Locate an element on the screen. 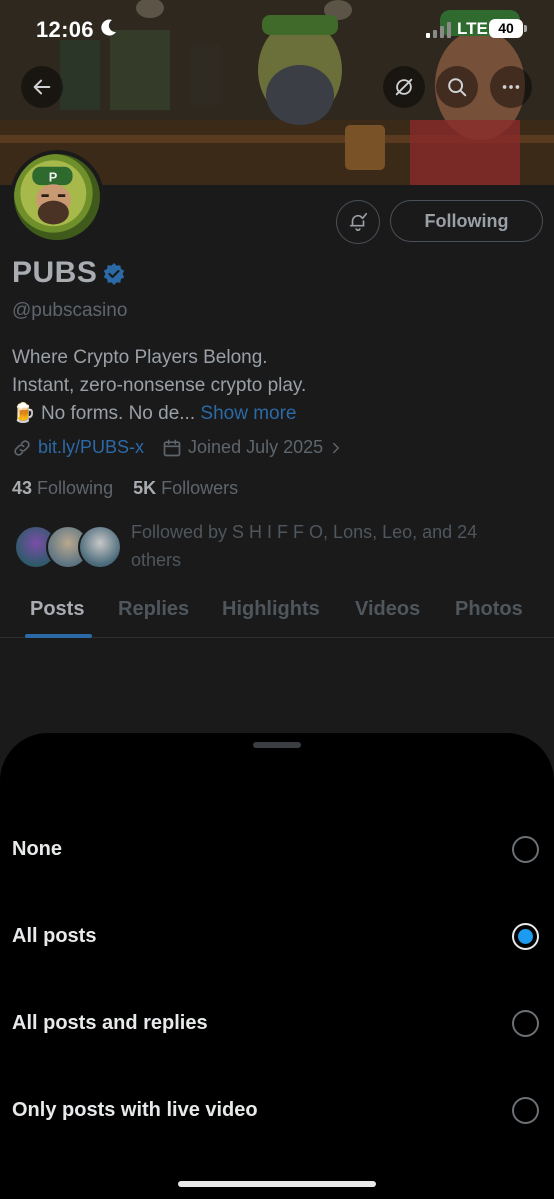  option-none: None is located at coordinates (277, 850).